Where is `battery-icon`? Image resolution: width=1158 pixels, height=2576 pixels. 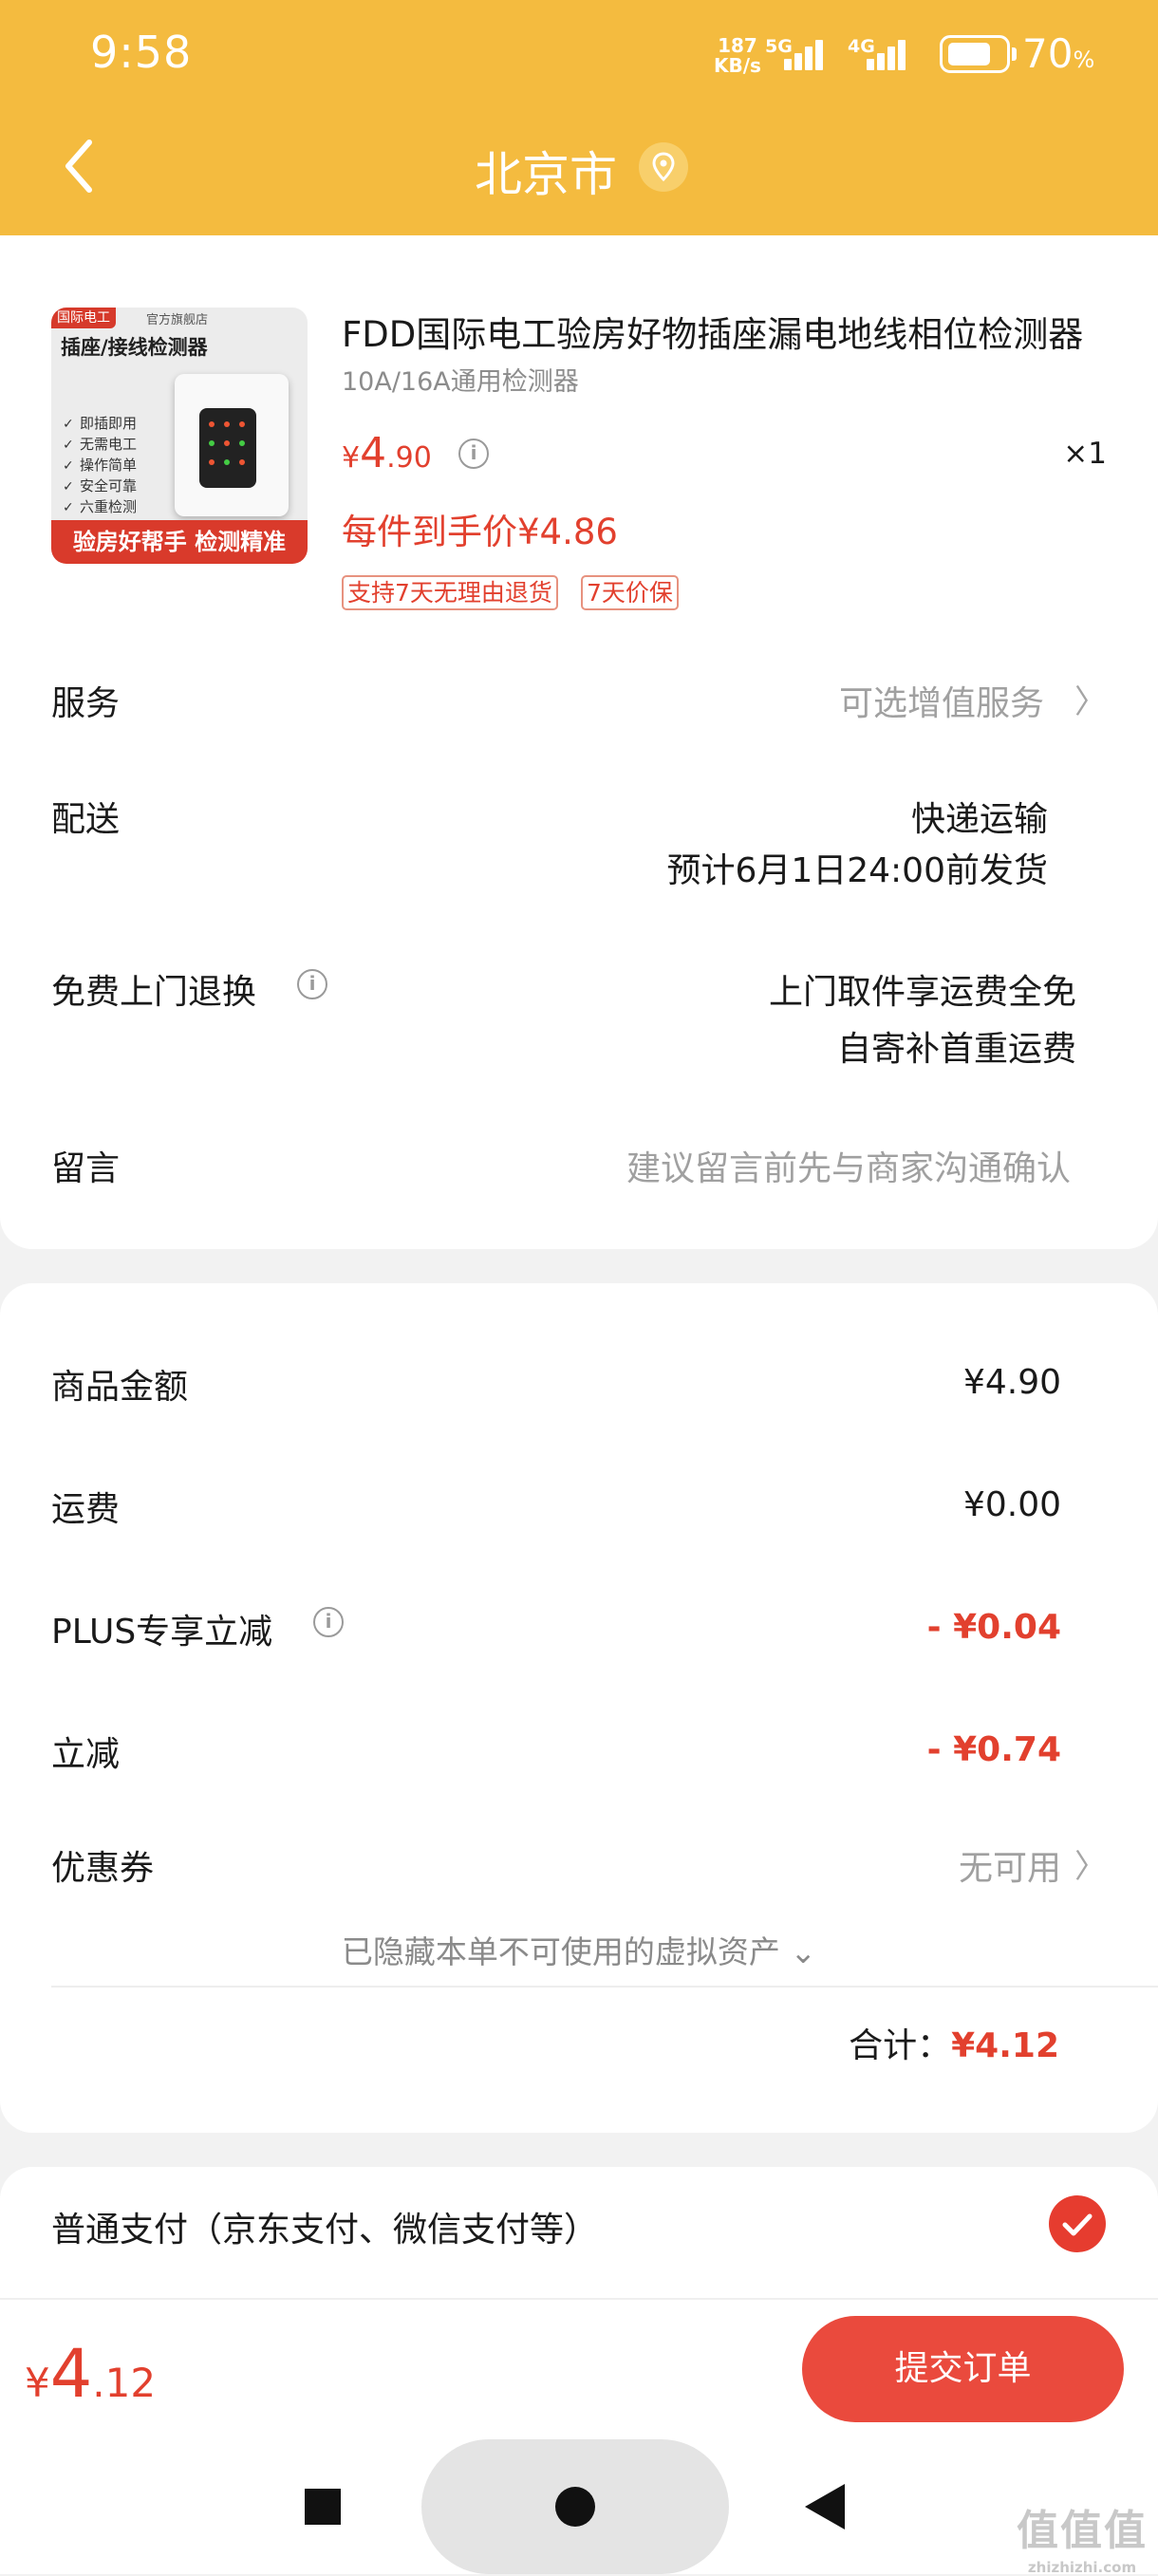
battery-icon is located at coordinates (975, 54).